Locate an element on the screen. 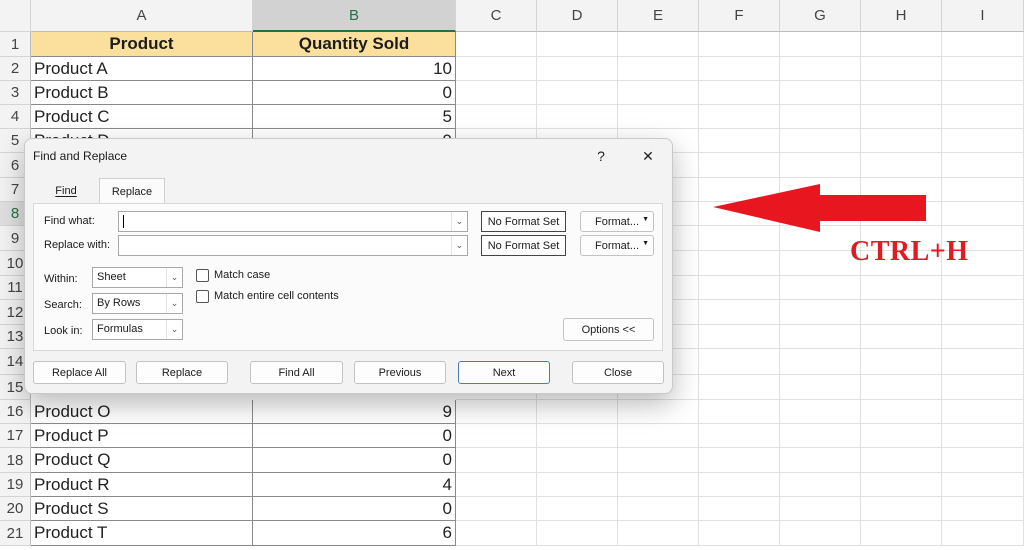 The image size is (1024, 550). help-icon: ? is located at coordinates (601, 156).